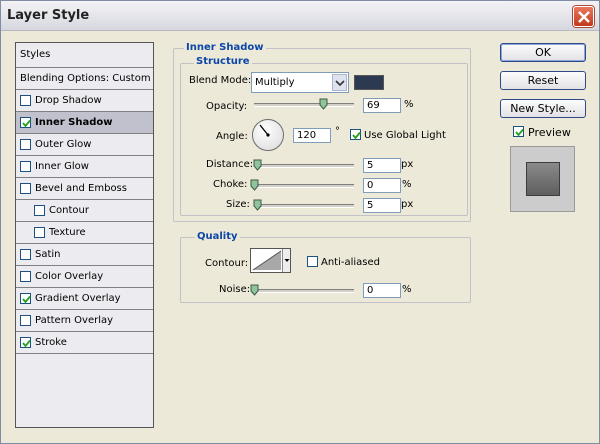 The height and width of the screenshot is (444, 600). I want to click on style-item-bevel-and-emboss: Bevel and Emboss, so click(84, 189).